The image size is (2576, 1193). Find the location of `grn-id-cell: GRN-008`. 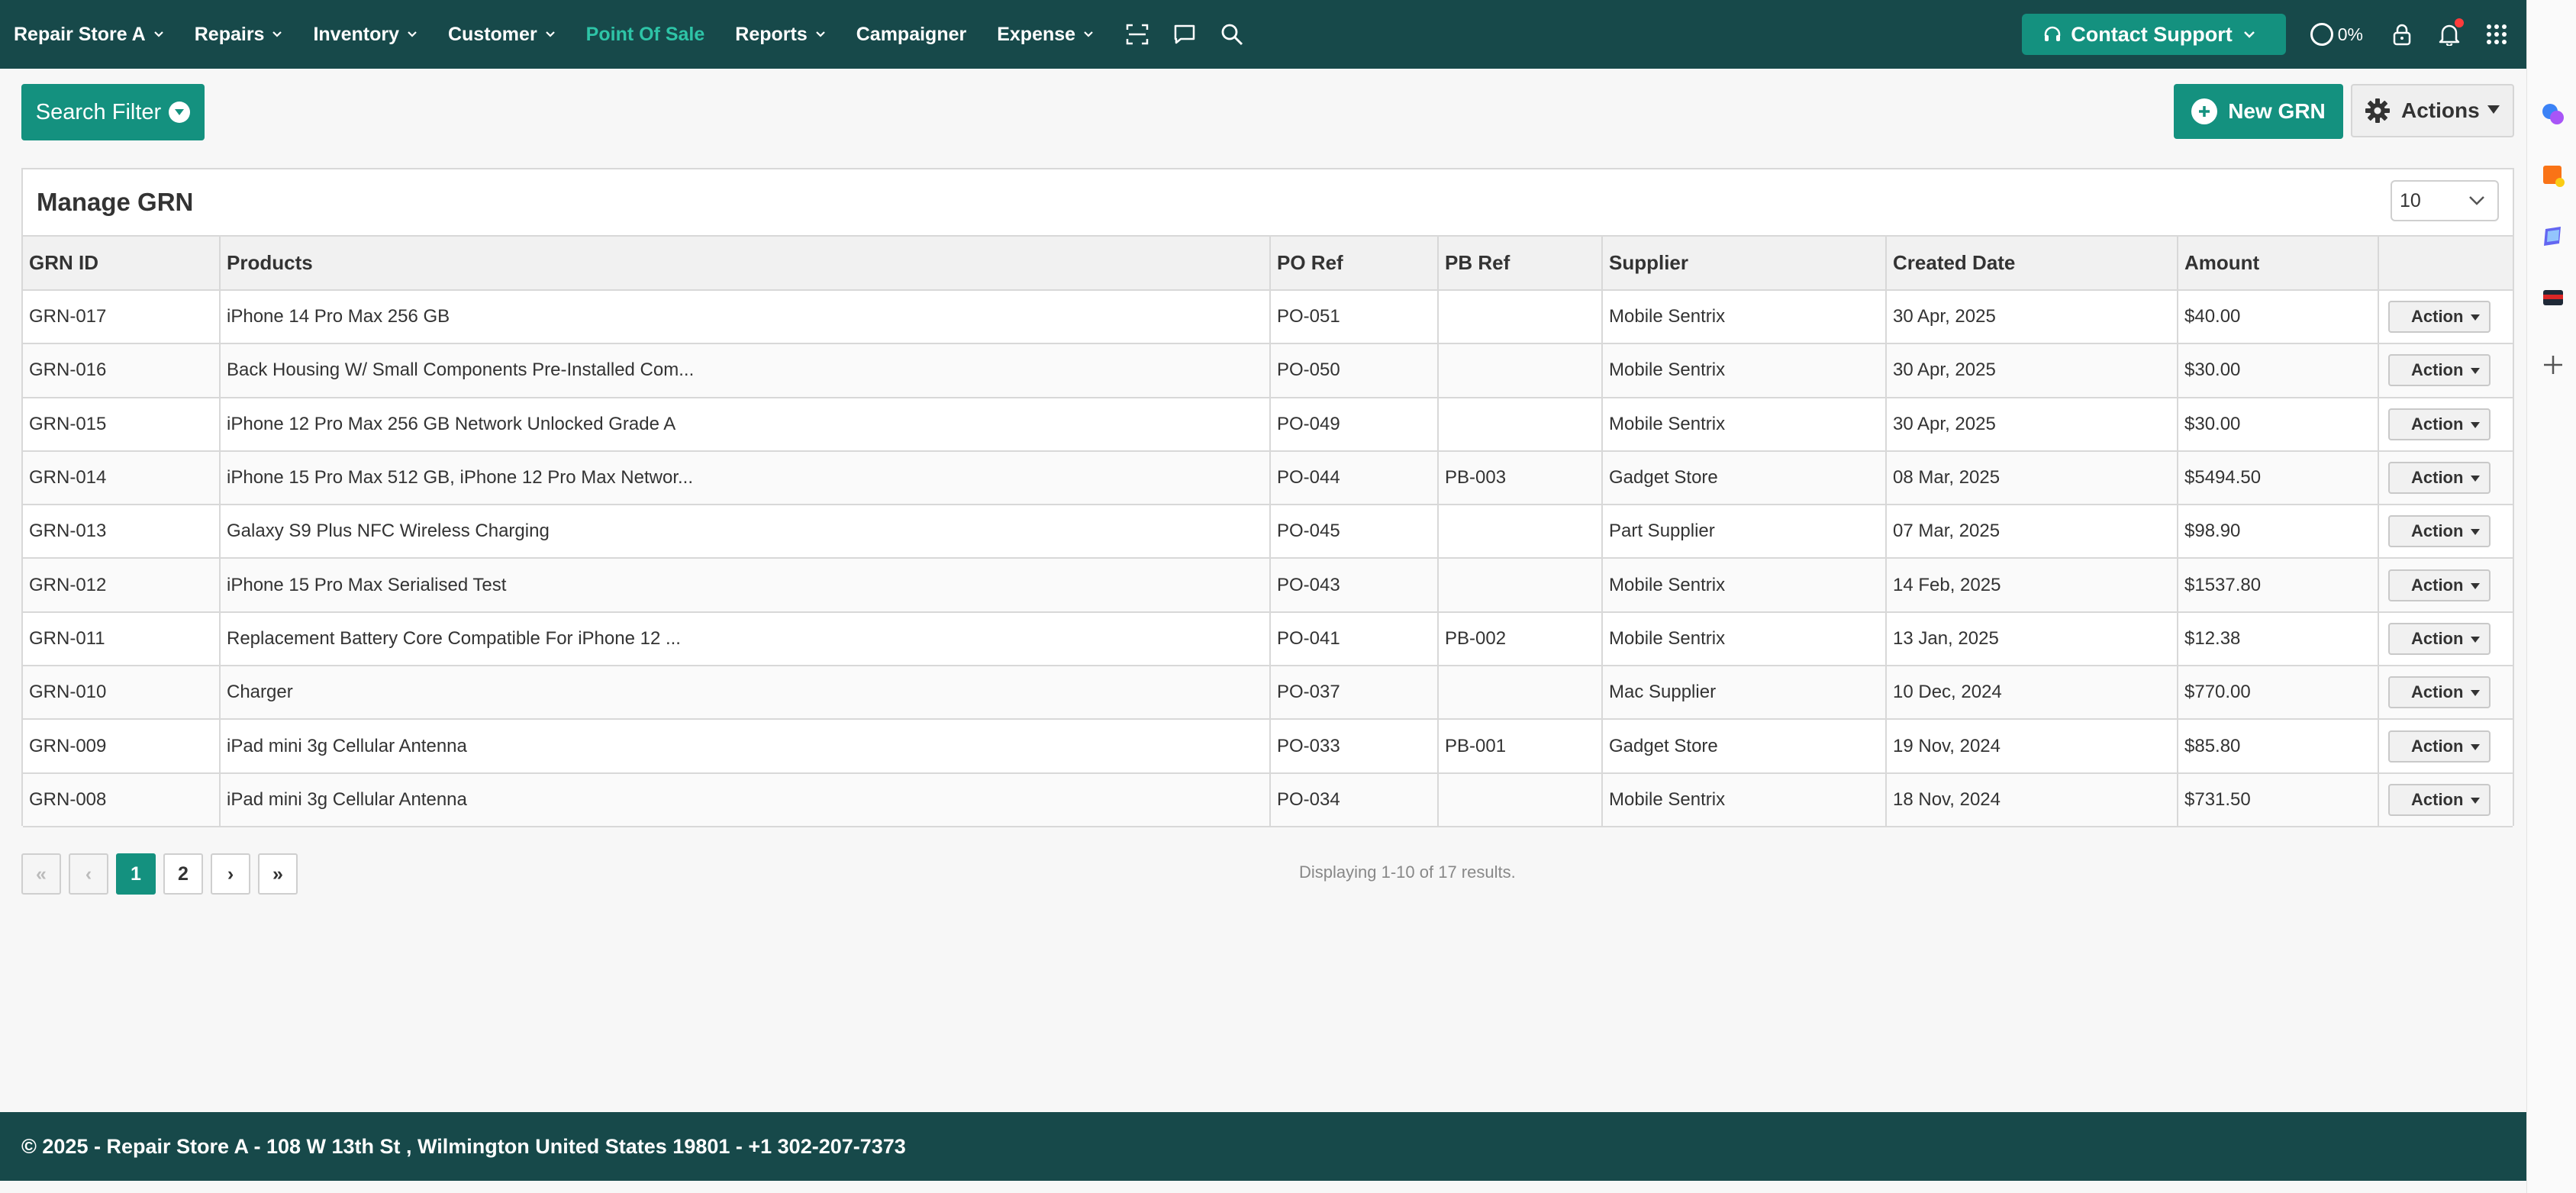

grn-id-cell: GRN-008 is located at coordinates (122, 799).